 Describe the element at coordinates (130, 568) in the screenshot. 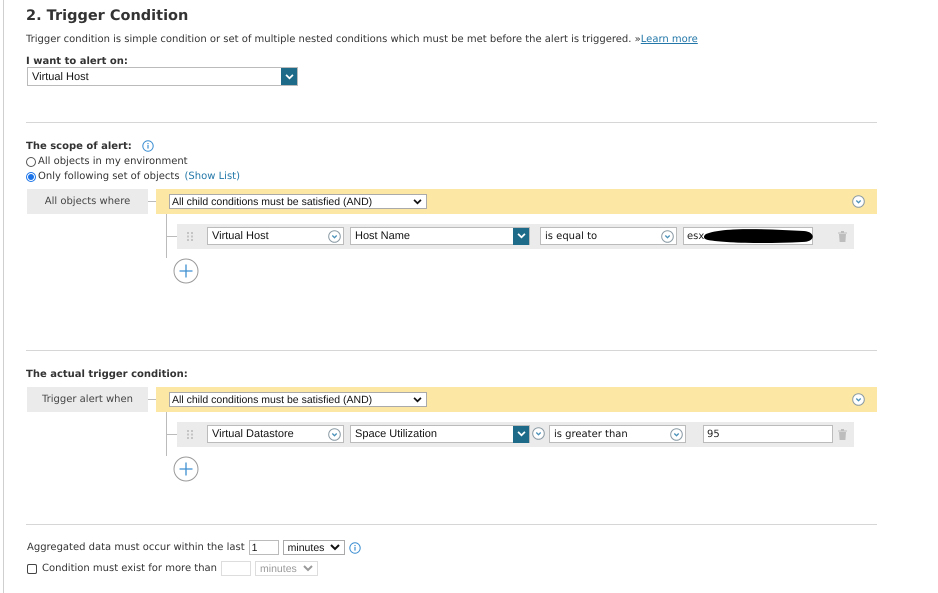

I see `checkbox-label: Condition must exist for more than` at that location.